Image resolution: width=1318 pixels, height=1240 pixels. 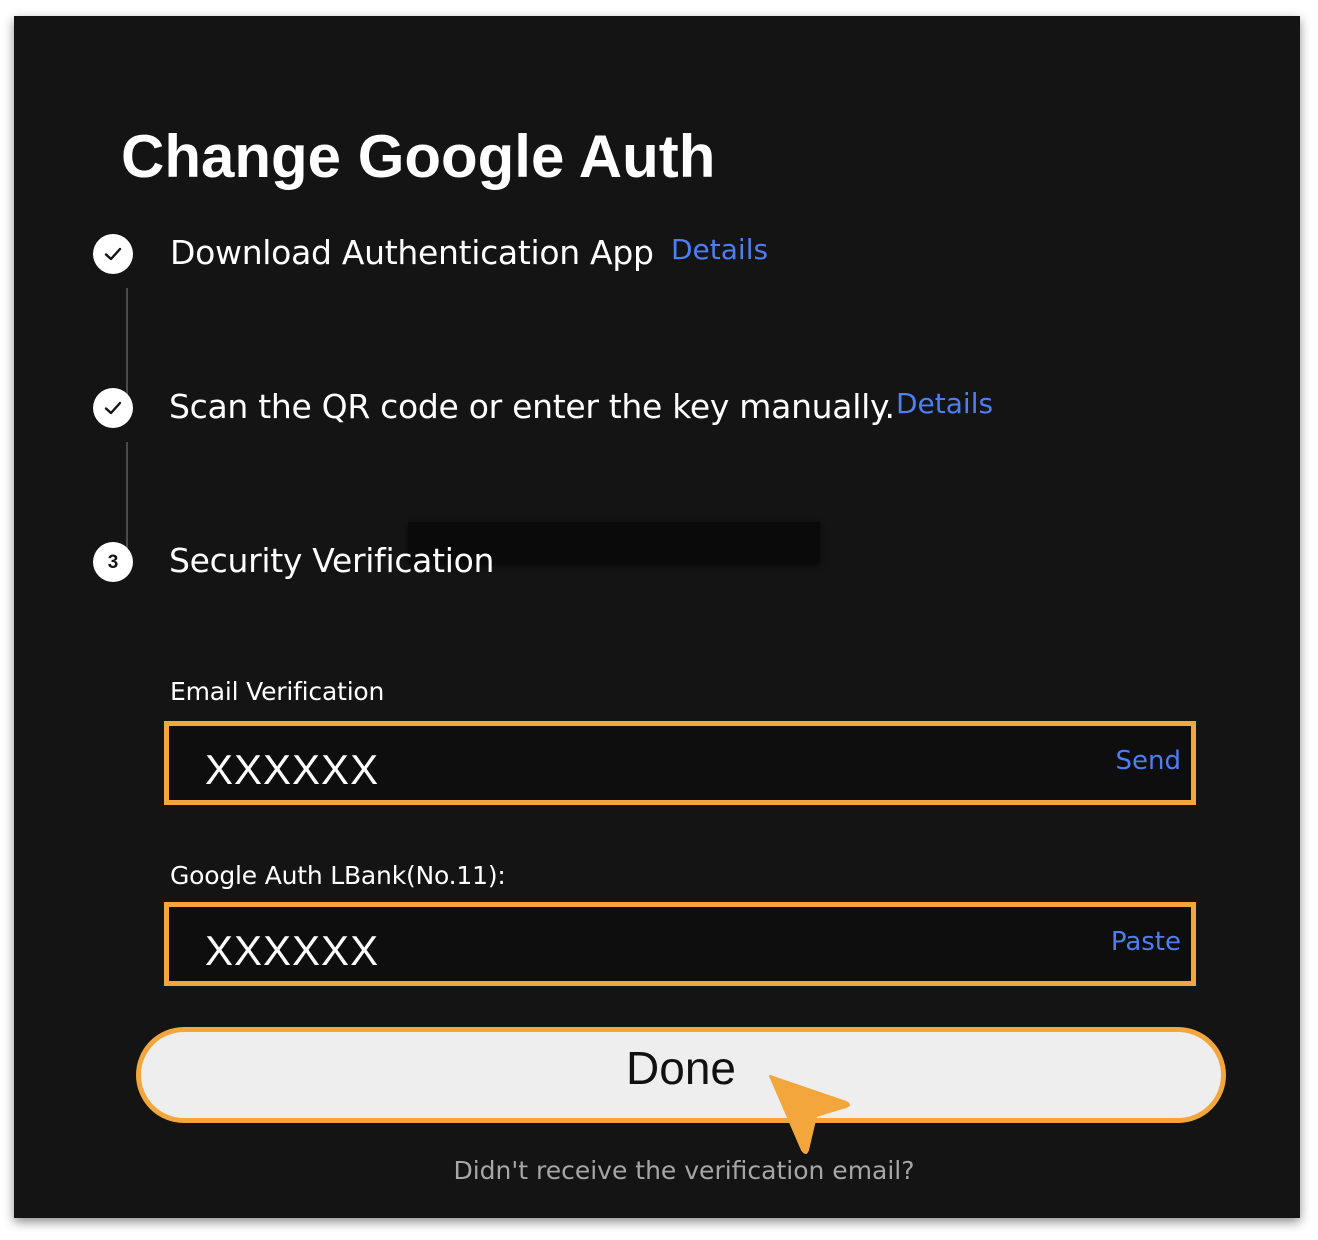 I want to click on resend-verification-email-link: Didn't receive the verification email?, so click(x=666, y=1171).